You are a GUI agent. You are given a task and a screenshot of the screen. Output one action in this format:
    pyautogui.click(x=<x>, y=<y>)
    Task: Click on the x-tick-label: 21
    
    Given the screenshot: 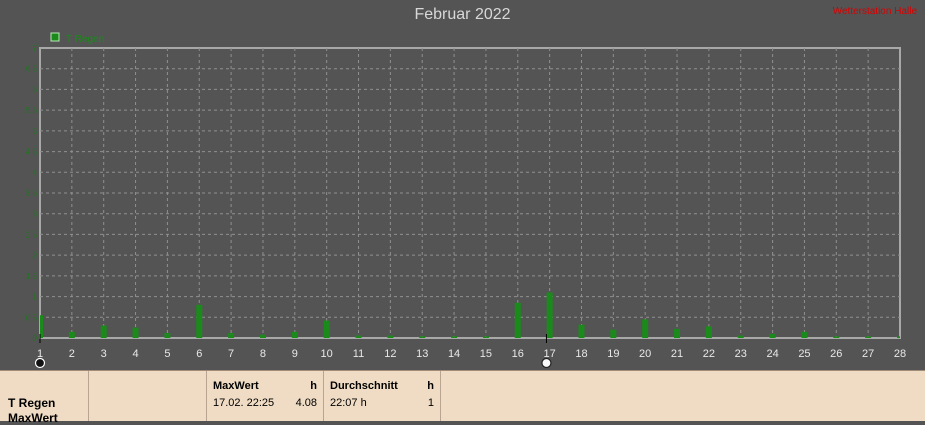 What is the action you would take?
    pyautogui.click(x=677, y=354)
    